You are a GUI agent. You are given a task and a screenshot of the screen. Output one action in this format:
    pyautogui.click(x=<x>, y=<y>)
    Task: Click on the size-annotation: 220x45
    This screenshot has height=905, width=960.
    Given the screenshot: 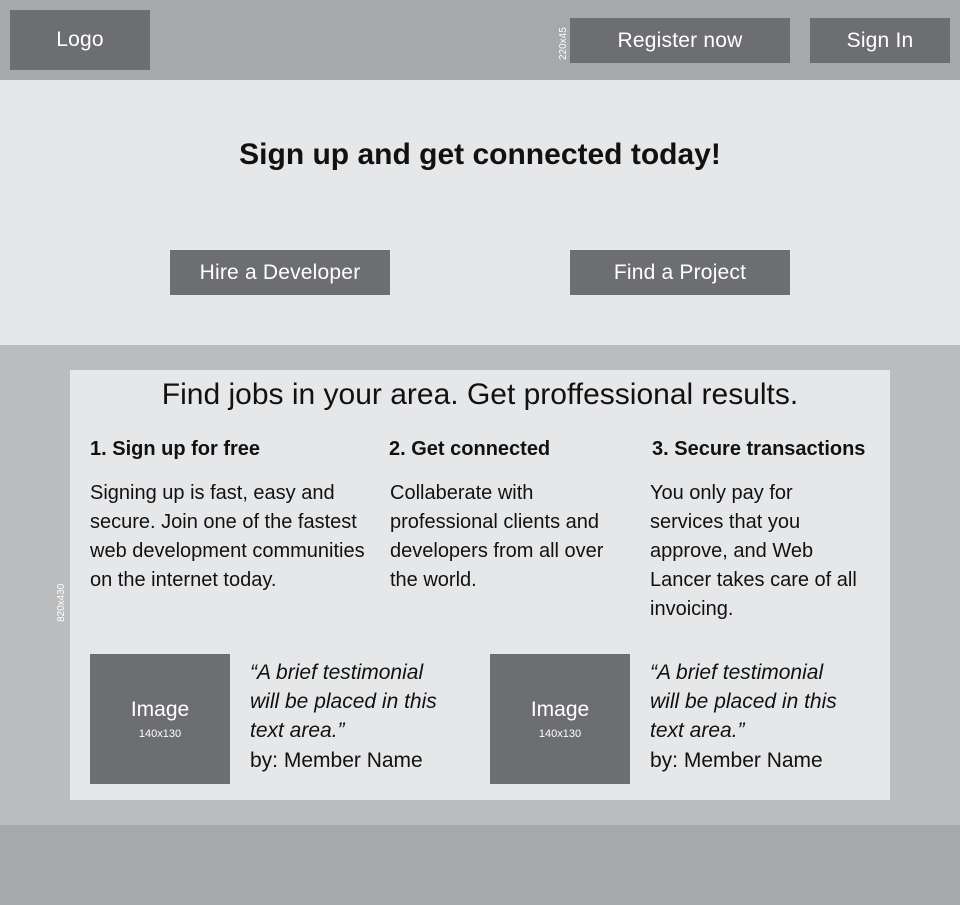 What is the action you would take?
    pyautogui.click(x=563, y=43)
    